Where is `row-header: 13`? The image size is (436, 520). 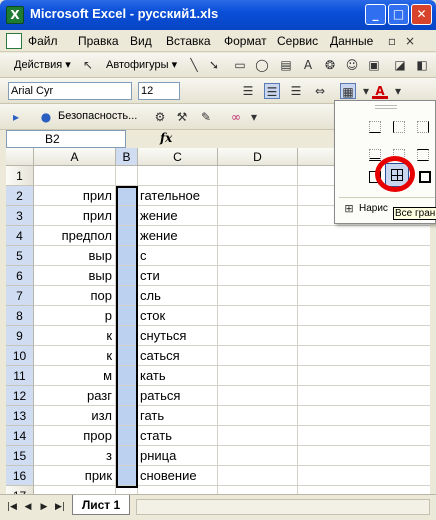
row-header: 13 is located at coordinates (20, 416).